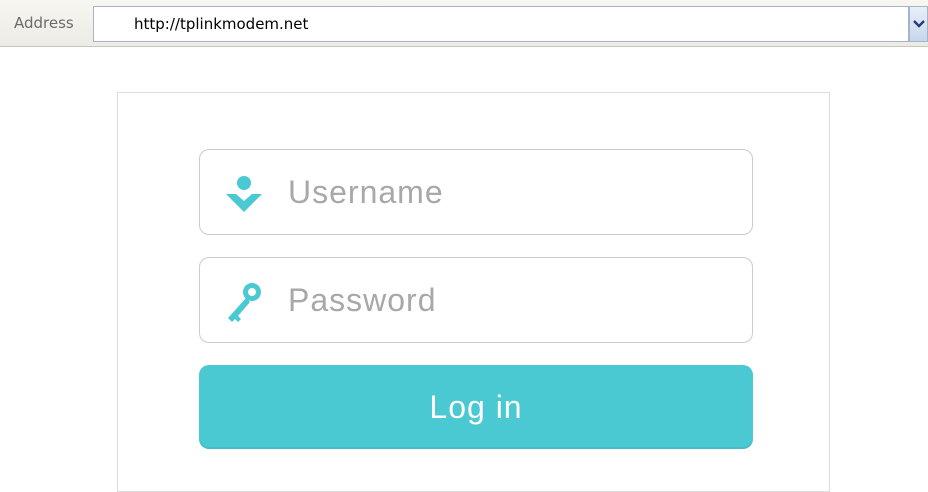 The width and height of the screenshot is (928, 492). I want to click on password-input, so click(508, 300).